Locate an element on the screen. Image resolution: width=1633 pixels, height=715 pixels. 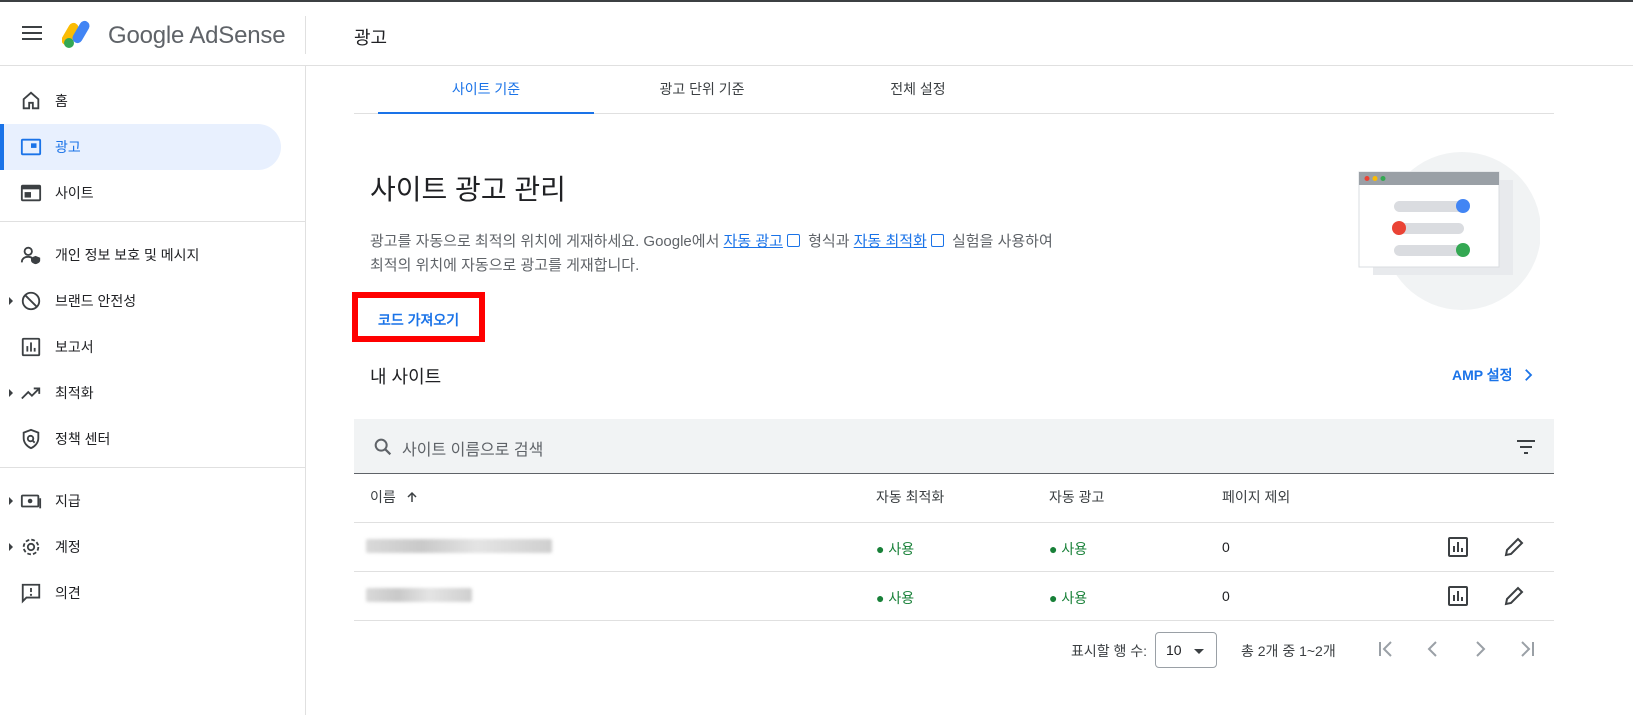
amp-settings-link: AMP 설정 is located at coordinates (1494, 375).